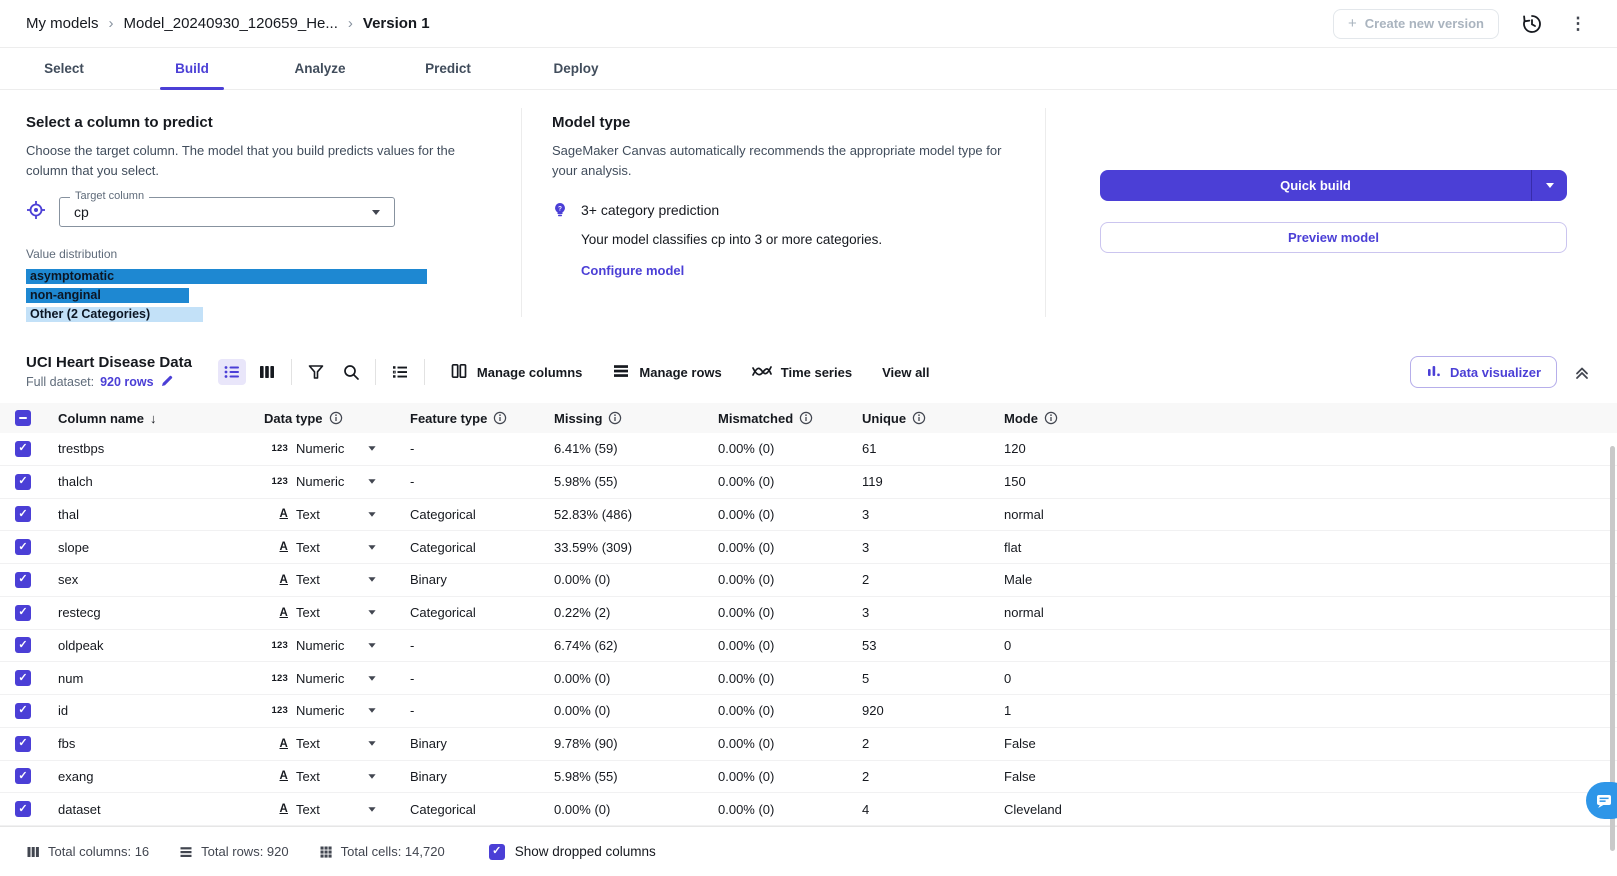 The image size is (1617, 876). I want to click on feature-type-cell: Binary, so click(428, 776).